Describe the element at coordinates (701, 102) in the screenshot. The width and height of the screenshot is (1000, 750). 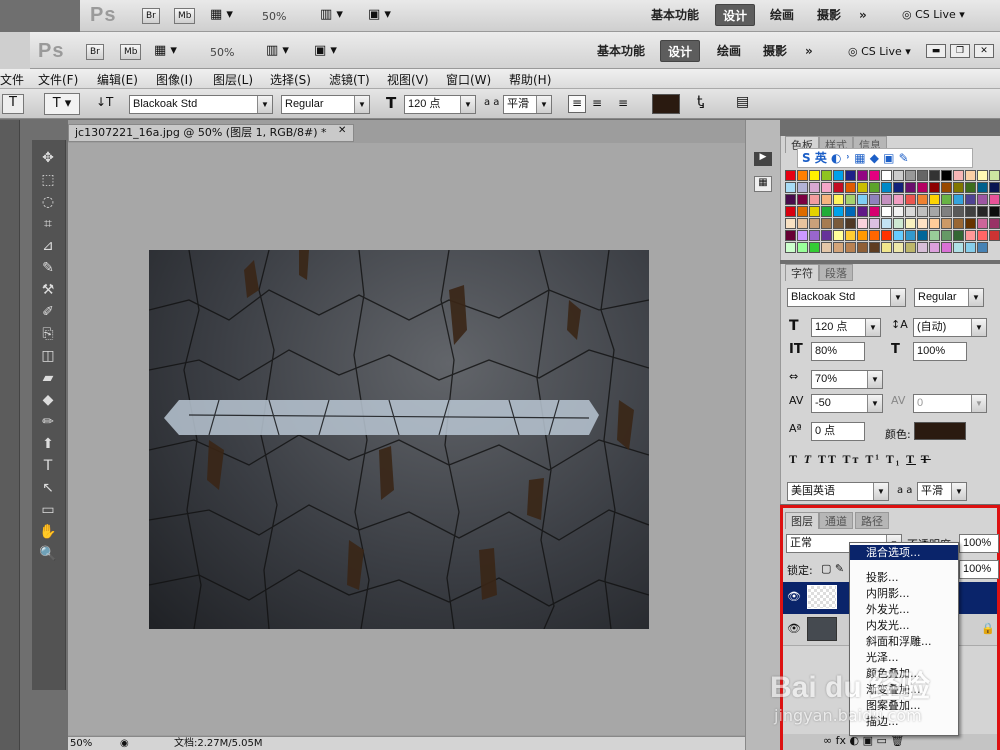
I see `warp-text-icon: Ꮏ` at that location.